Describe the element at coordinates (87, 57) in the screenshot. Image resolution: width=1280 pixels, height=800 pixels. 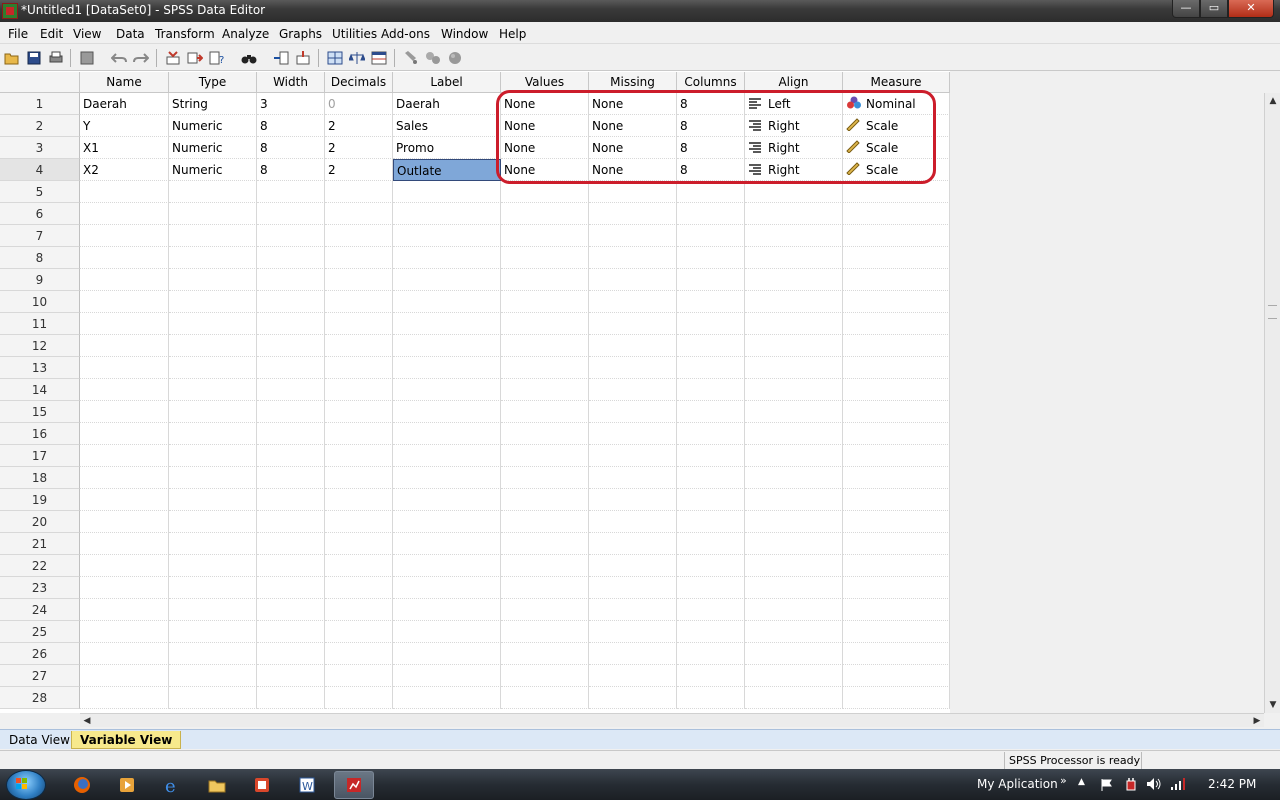
I see `dialog-recall-icon` at that location.